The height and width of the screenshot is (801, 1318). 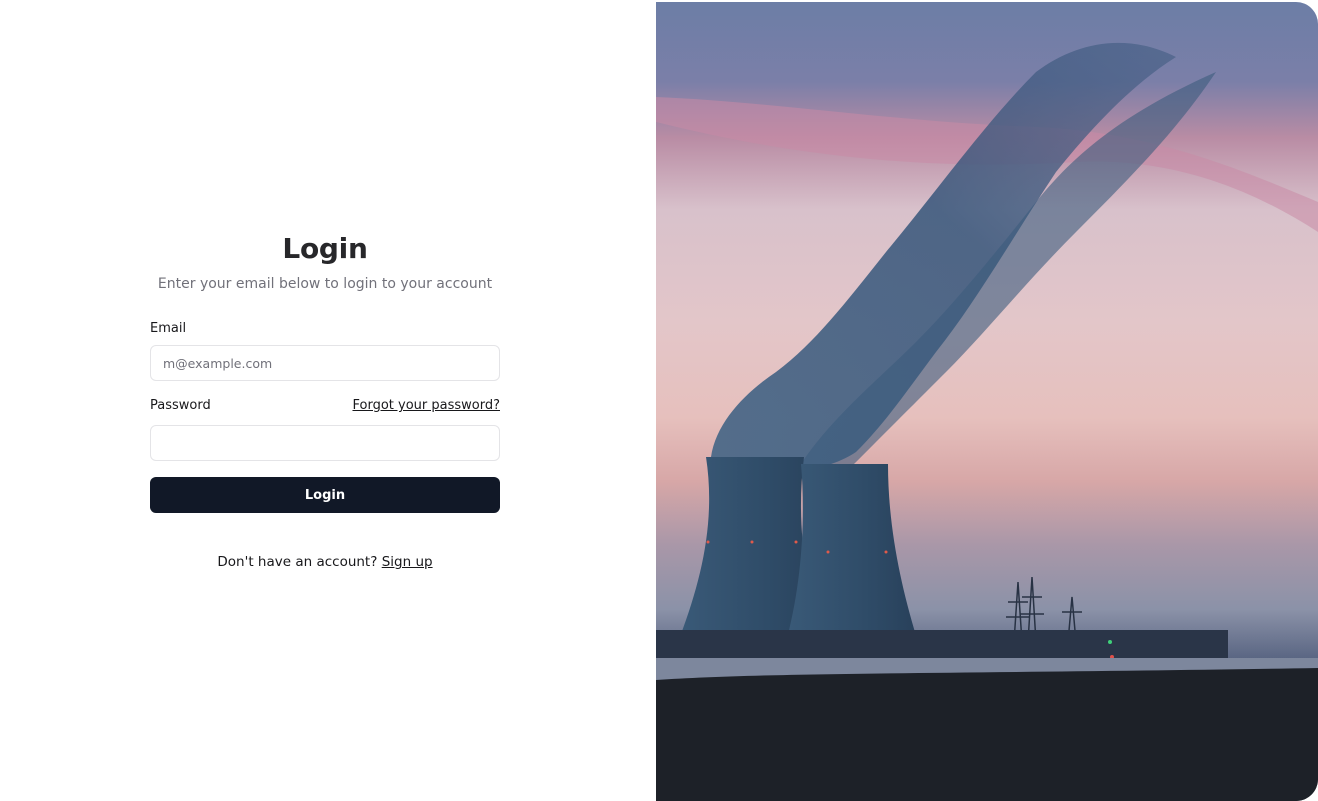 I want to click on password-label: Password, so click(x=180, y=405).